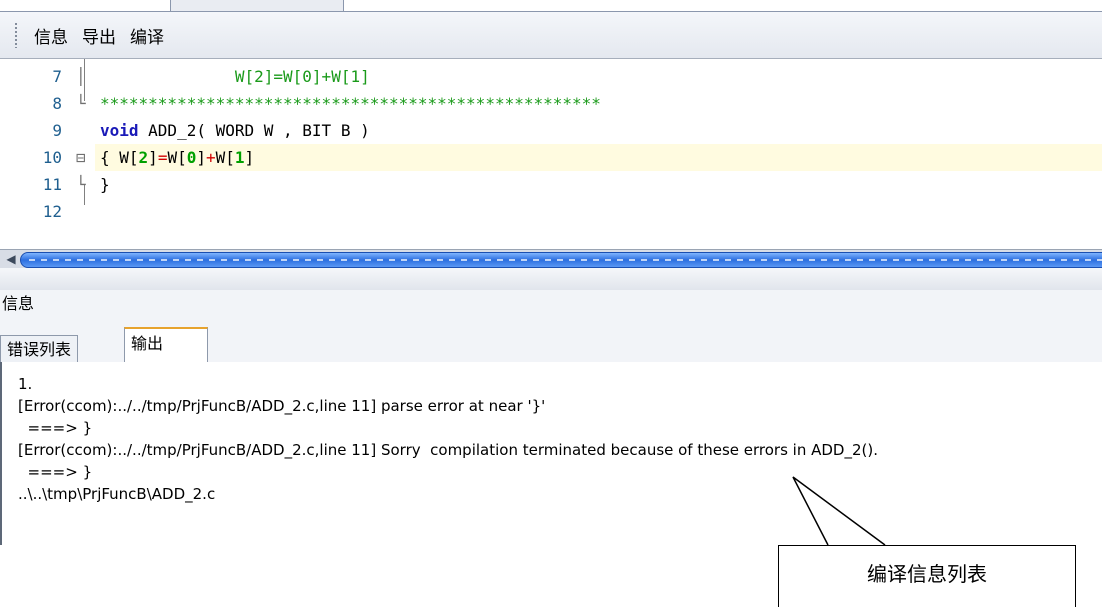 This screenshot has width=1102, height=607. What do you see at coordinates (927, 576) in the screenshot?
I see `callout-label: 编译信息列表` at bounding box center [927, 576].